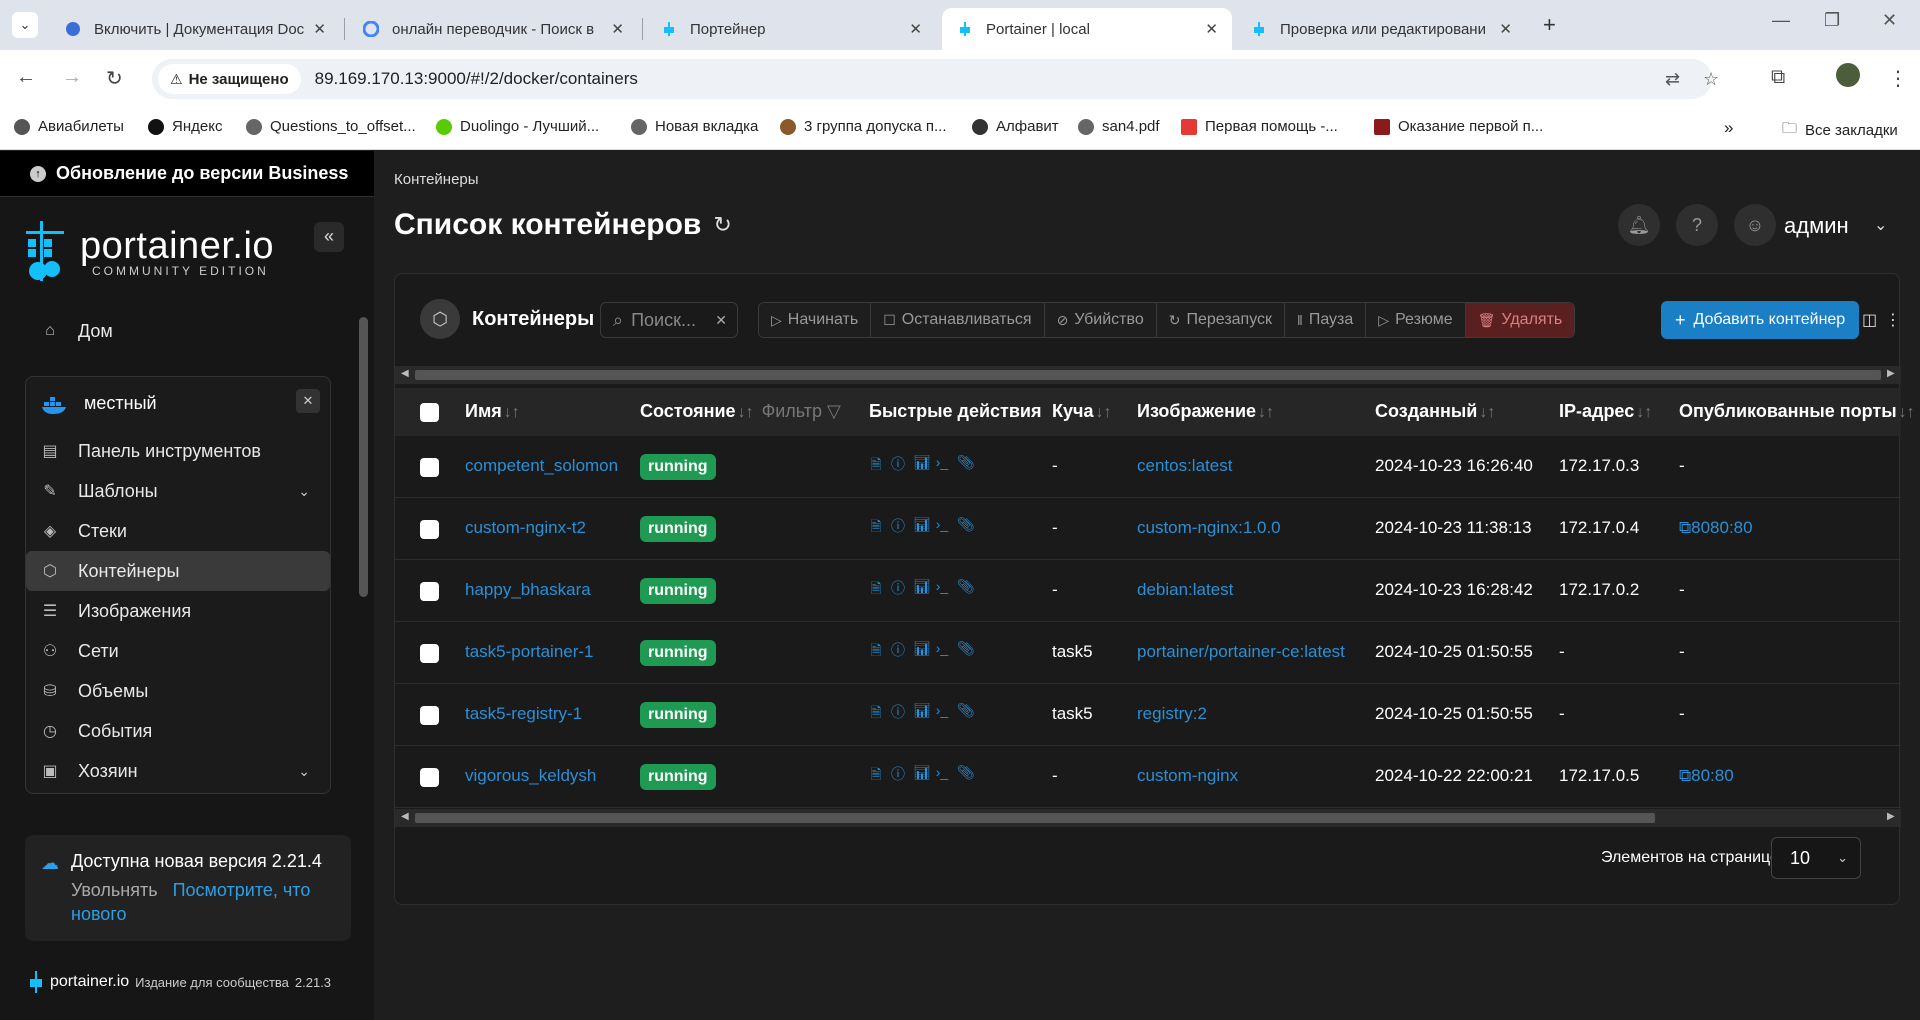 Image resolution: width=1920 pixels, height=1020 pixels. What do you see at coordinates (1549, 25) in the screenshot?
I see `new-tab-button: +` at bounding box center [1549, 25].